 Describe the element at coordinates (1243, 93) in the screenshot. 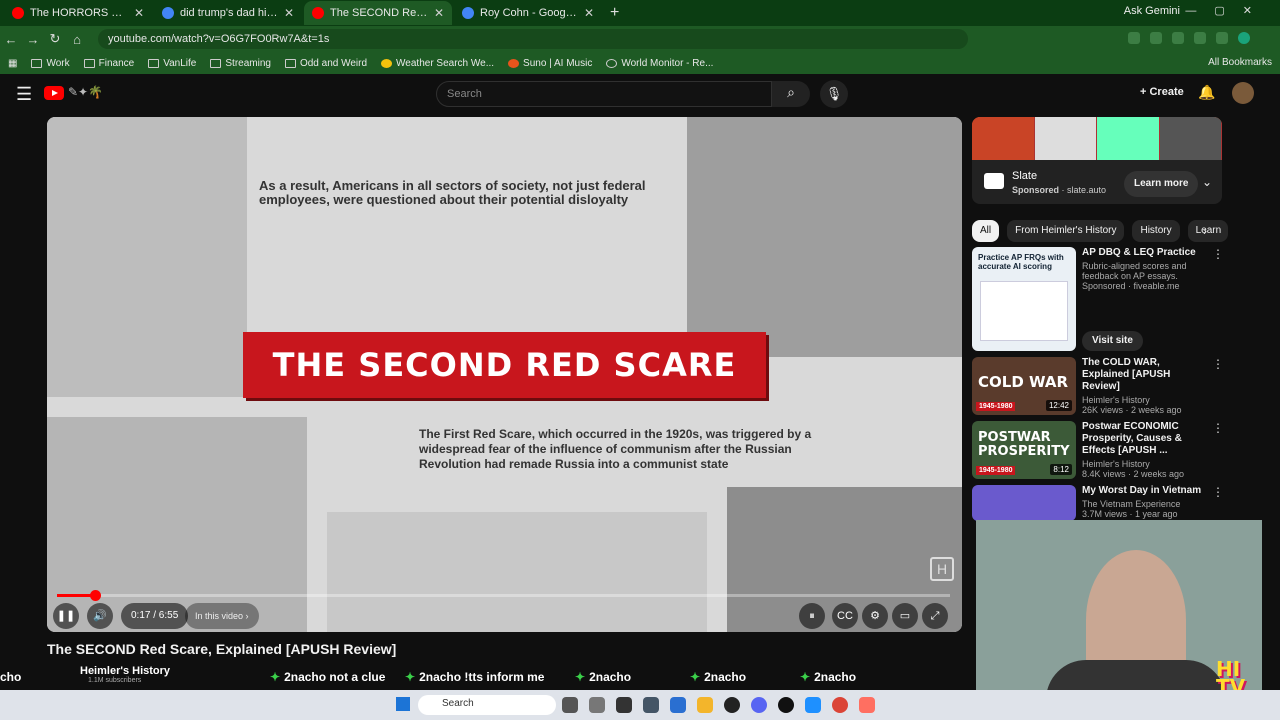

I see `avatar` at that location.